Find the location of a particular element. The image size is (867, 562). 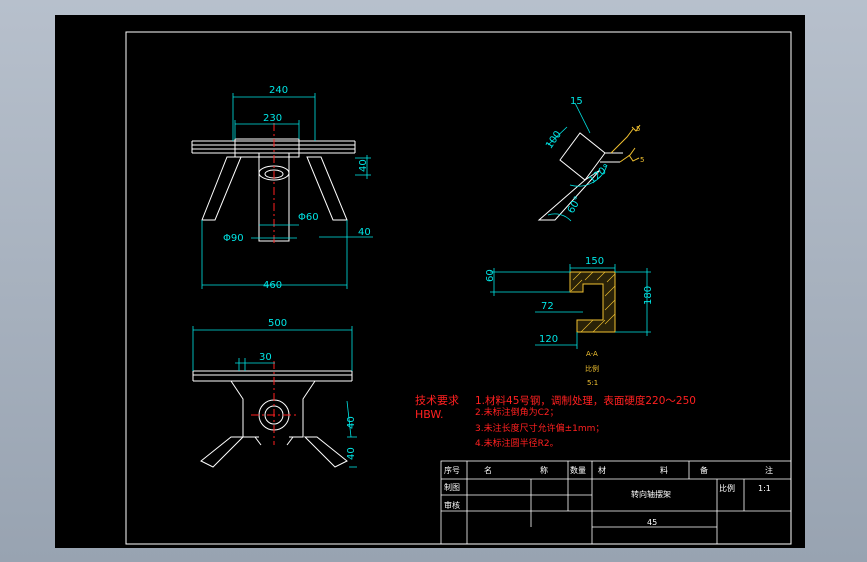

front-dimensions is located at coordinates (287, 191).